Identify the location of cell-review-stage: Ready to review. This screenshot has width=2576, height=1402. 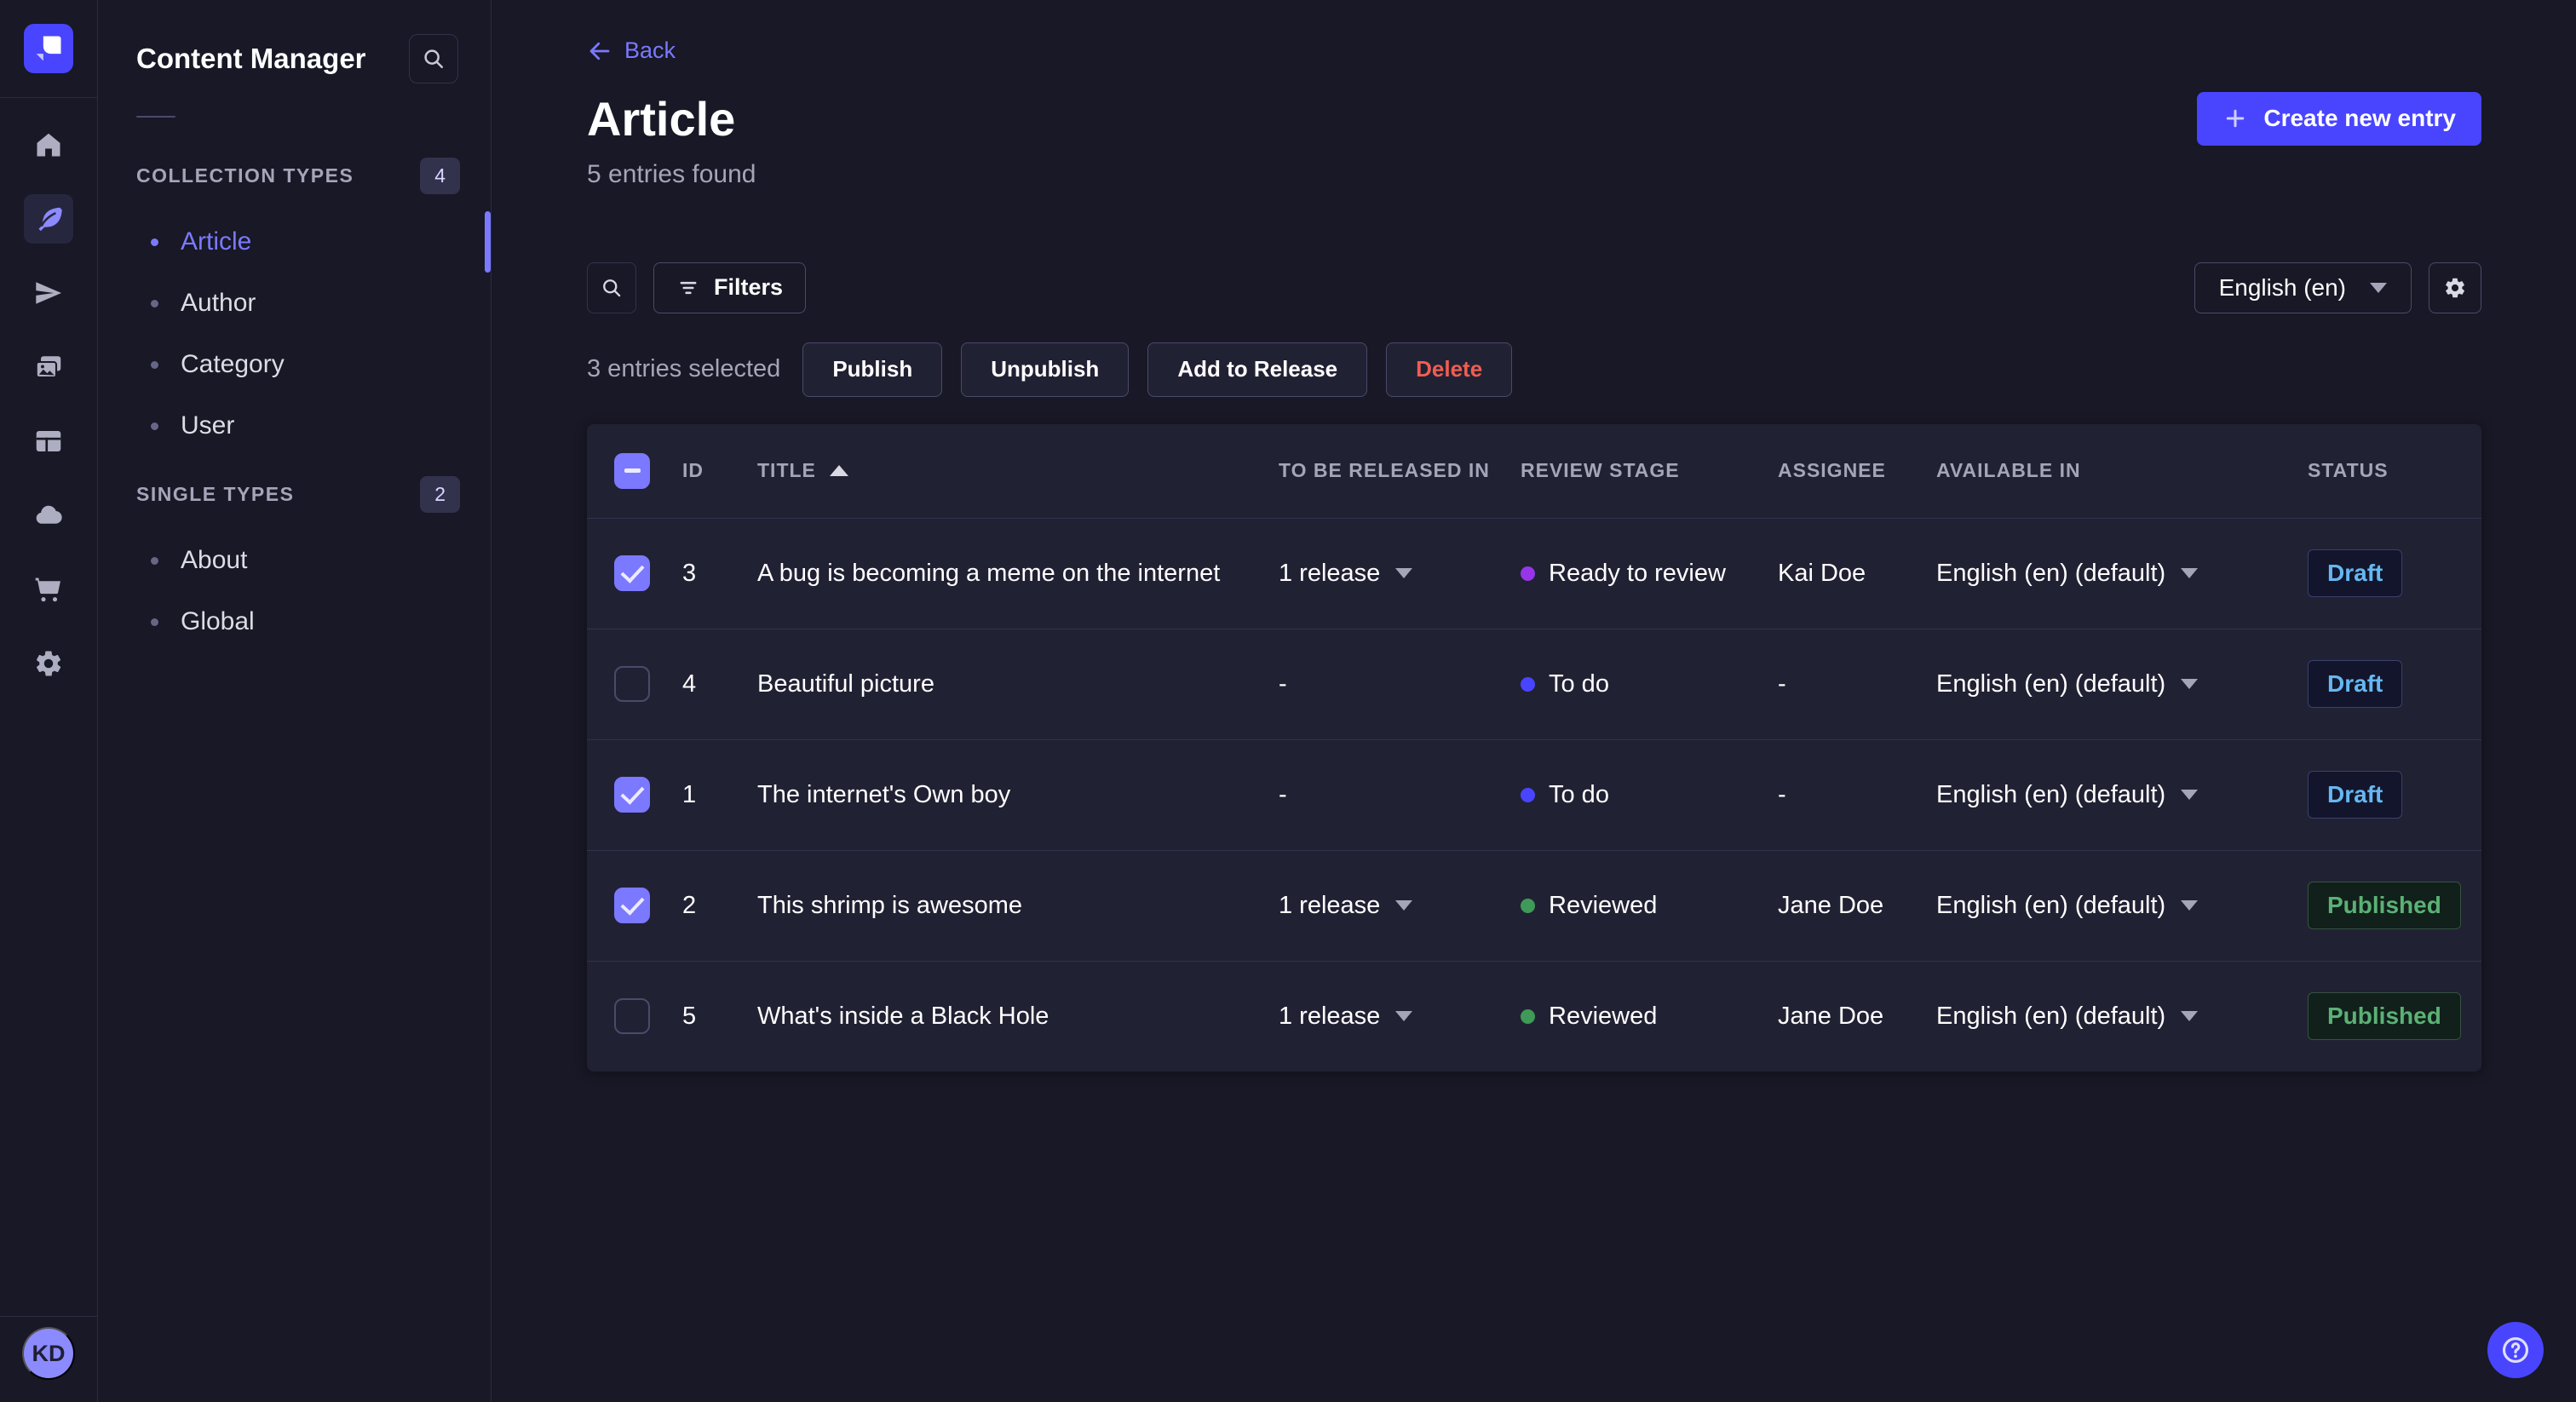
(1650, 574).